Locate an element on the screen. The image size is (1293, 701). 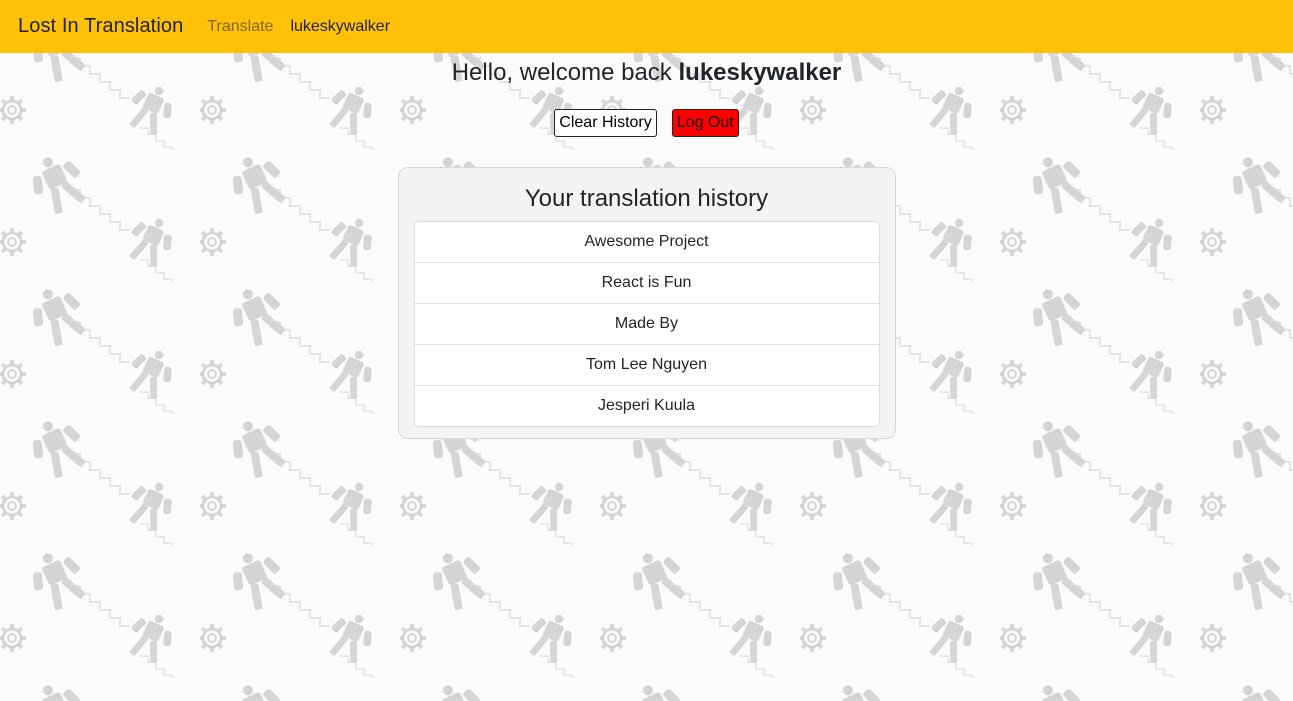
welcome-heading: Hello, welcome back lukeskywalker is located at coordinates (646, 73).